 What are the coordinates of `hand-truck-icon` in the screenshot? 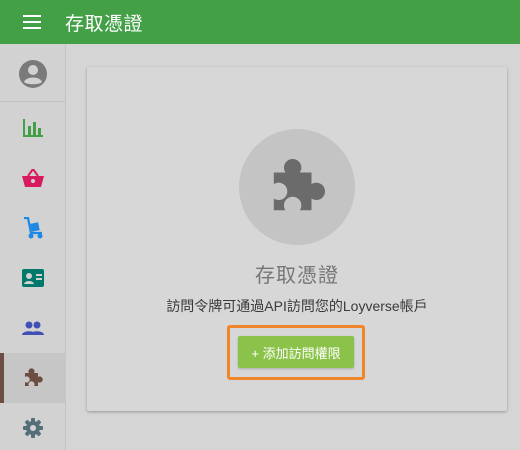 It's located at (33, 228).